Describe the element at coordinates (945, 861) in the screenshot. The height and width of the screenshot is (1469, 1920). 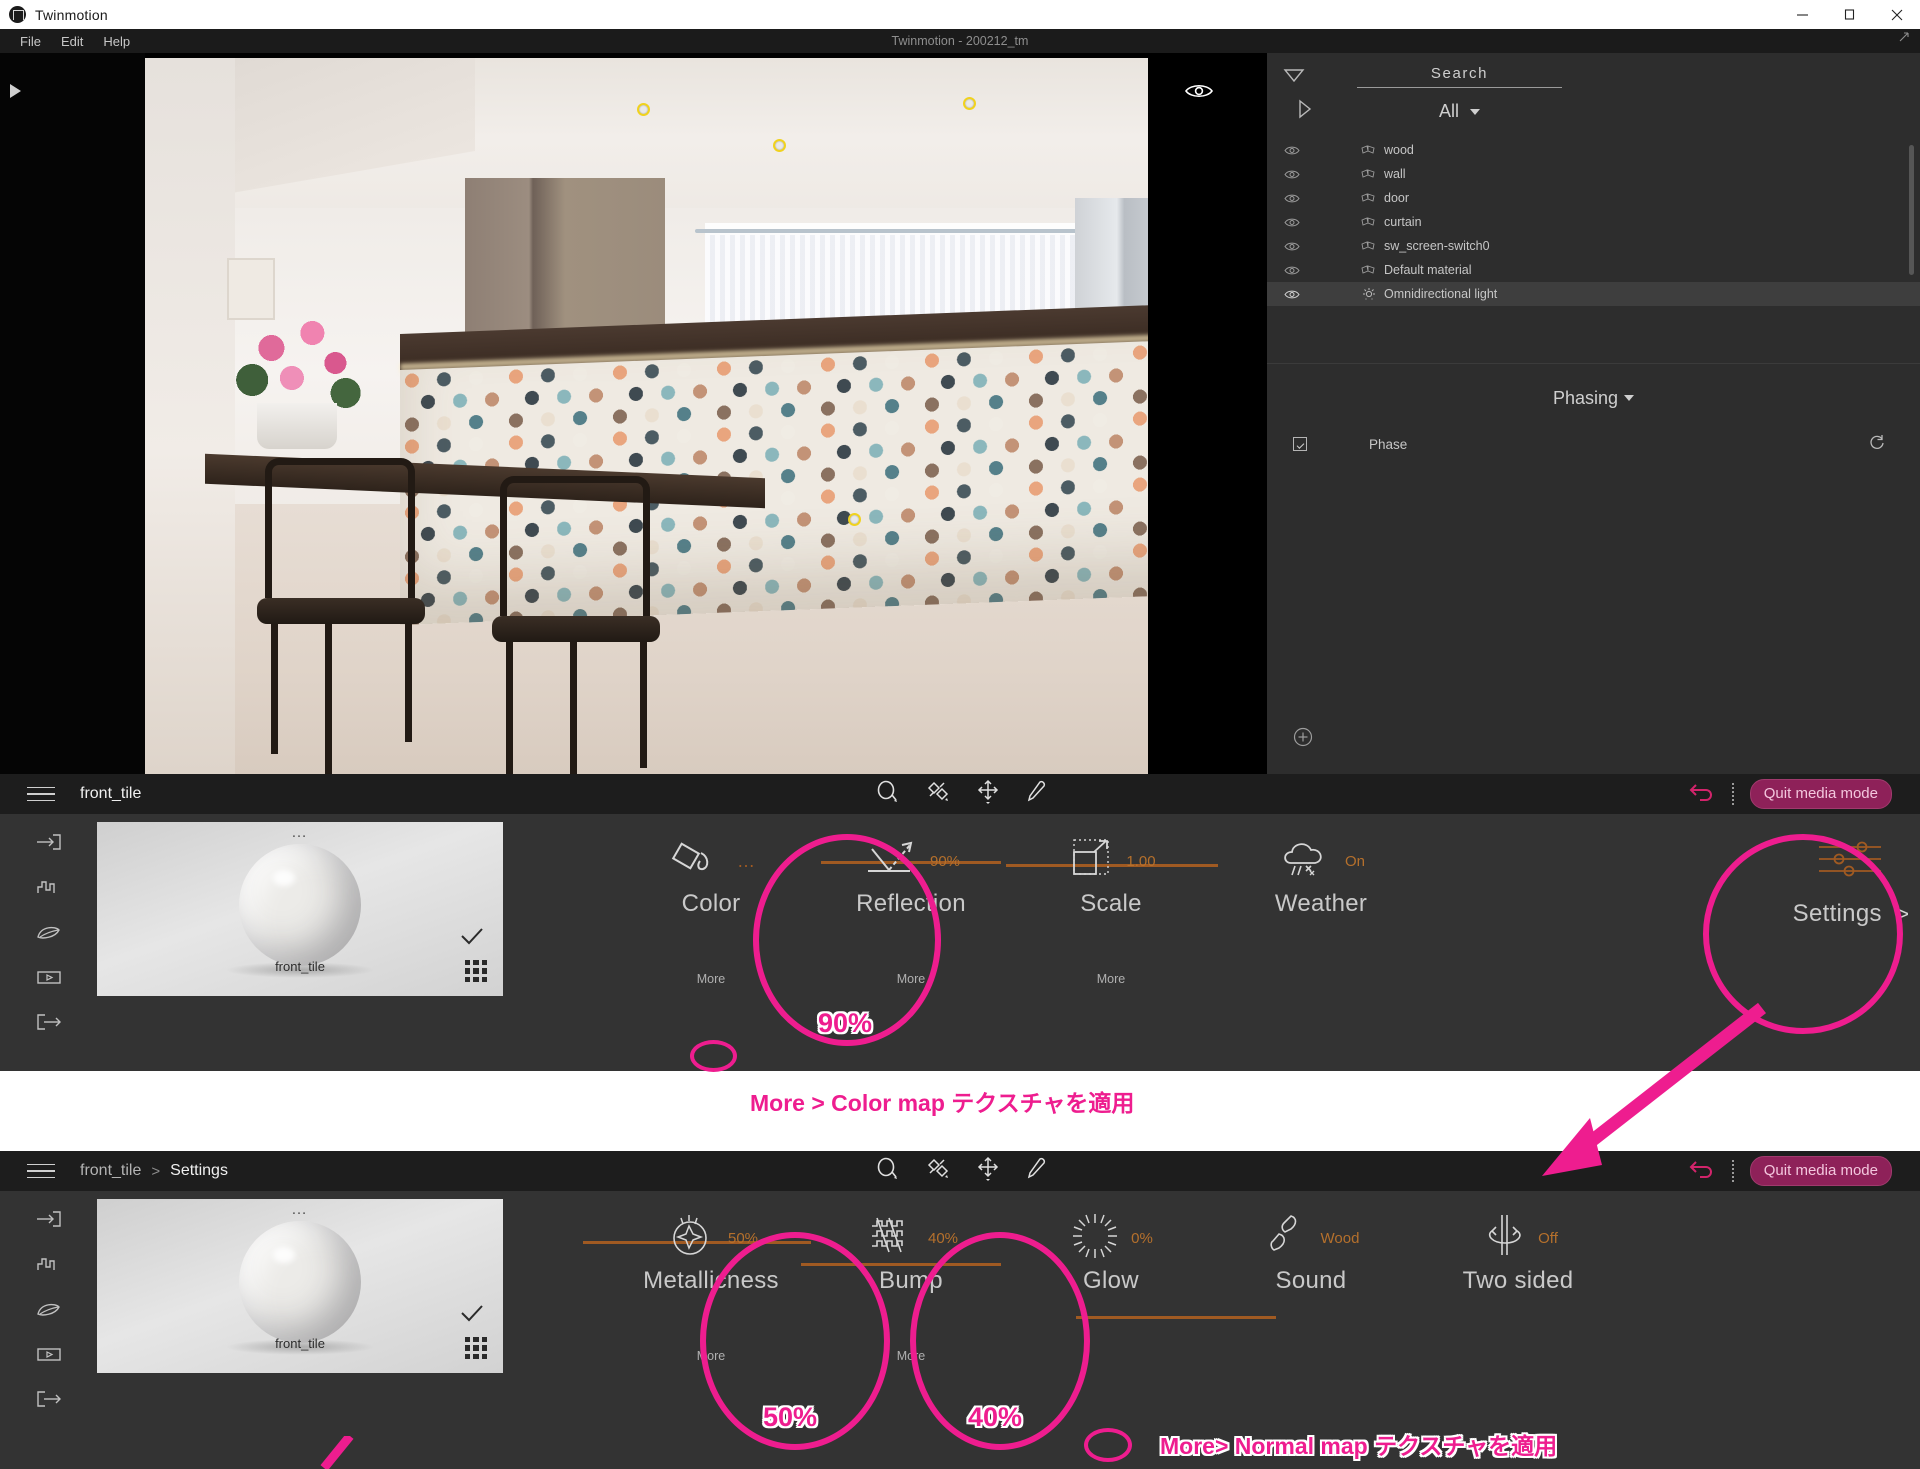
I see `reflection-value: 90%` at that location.